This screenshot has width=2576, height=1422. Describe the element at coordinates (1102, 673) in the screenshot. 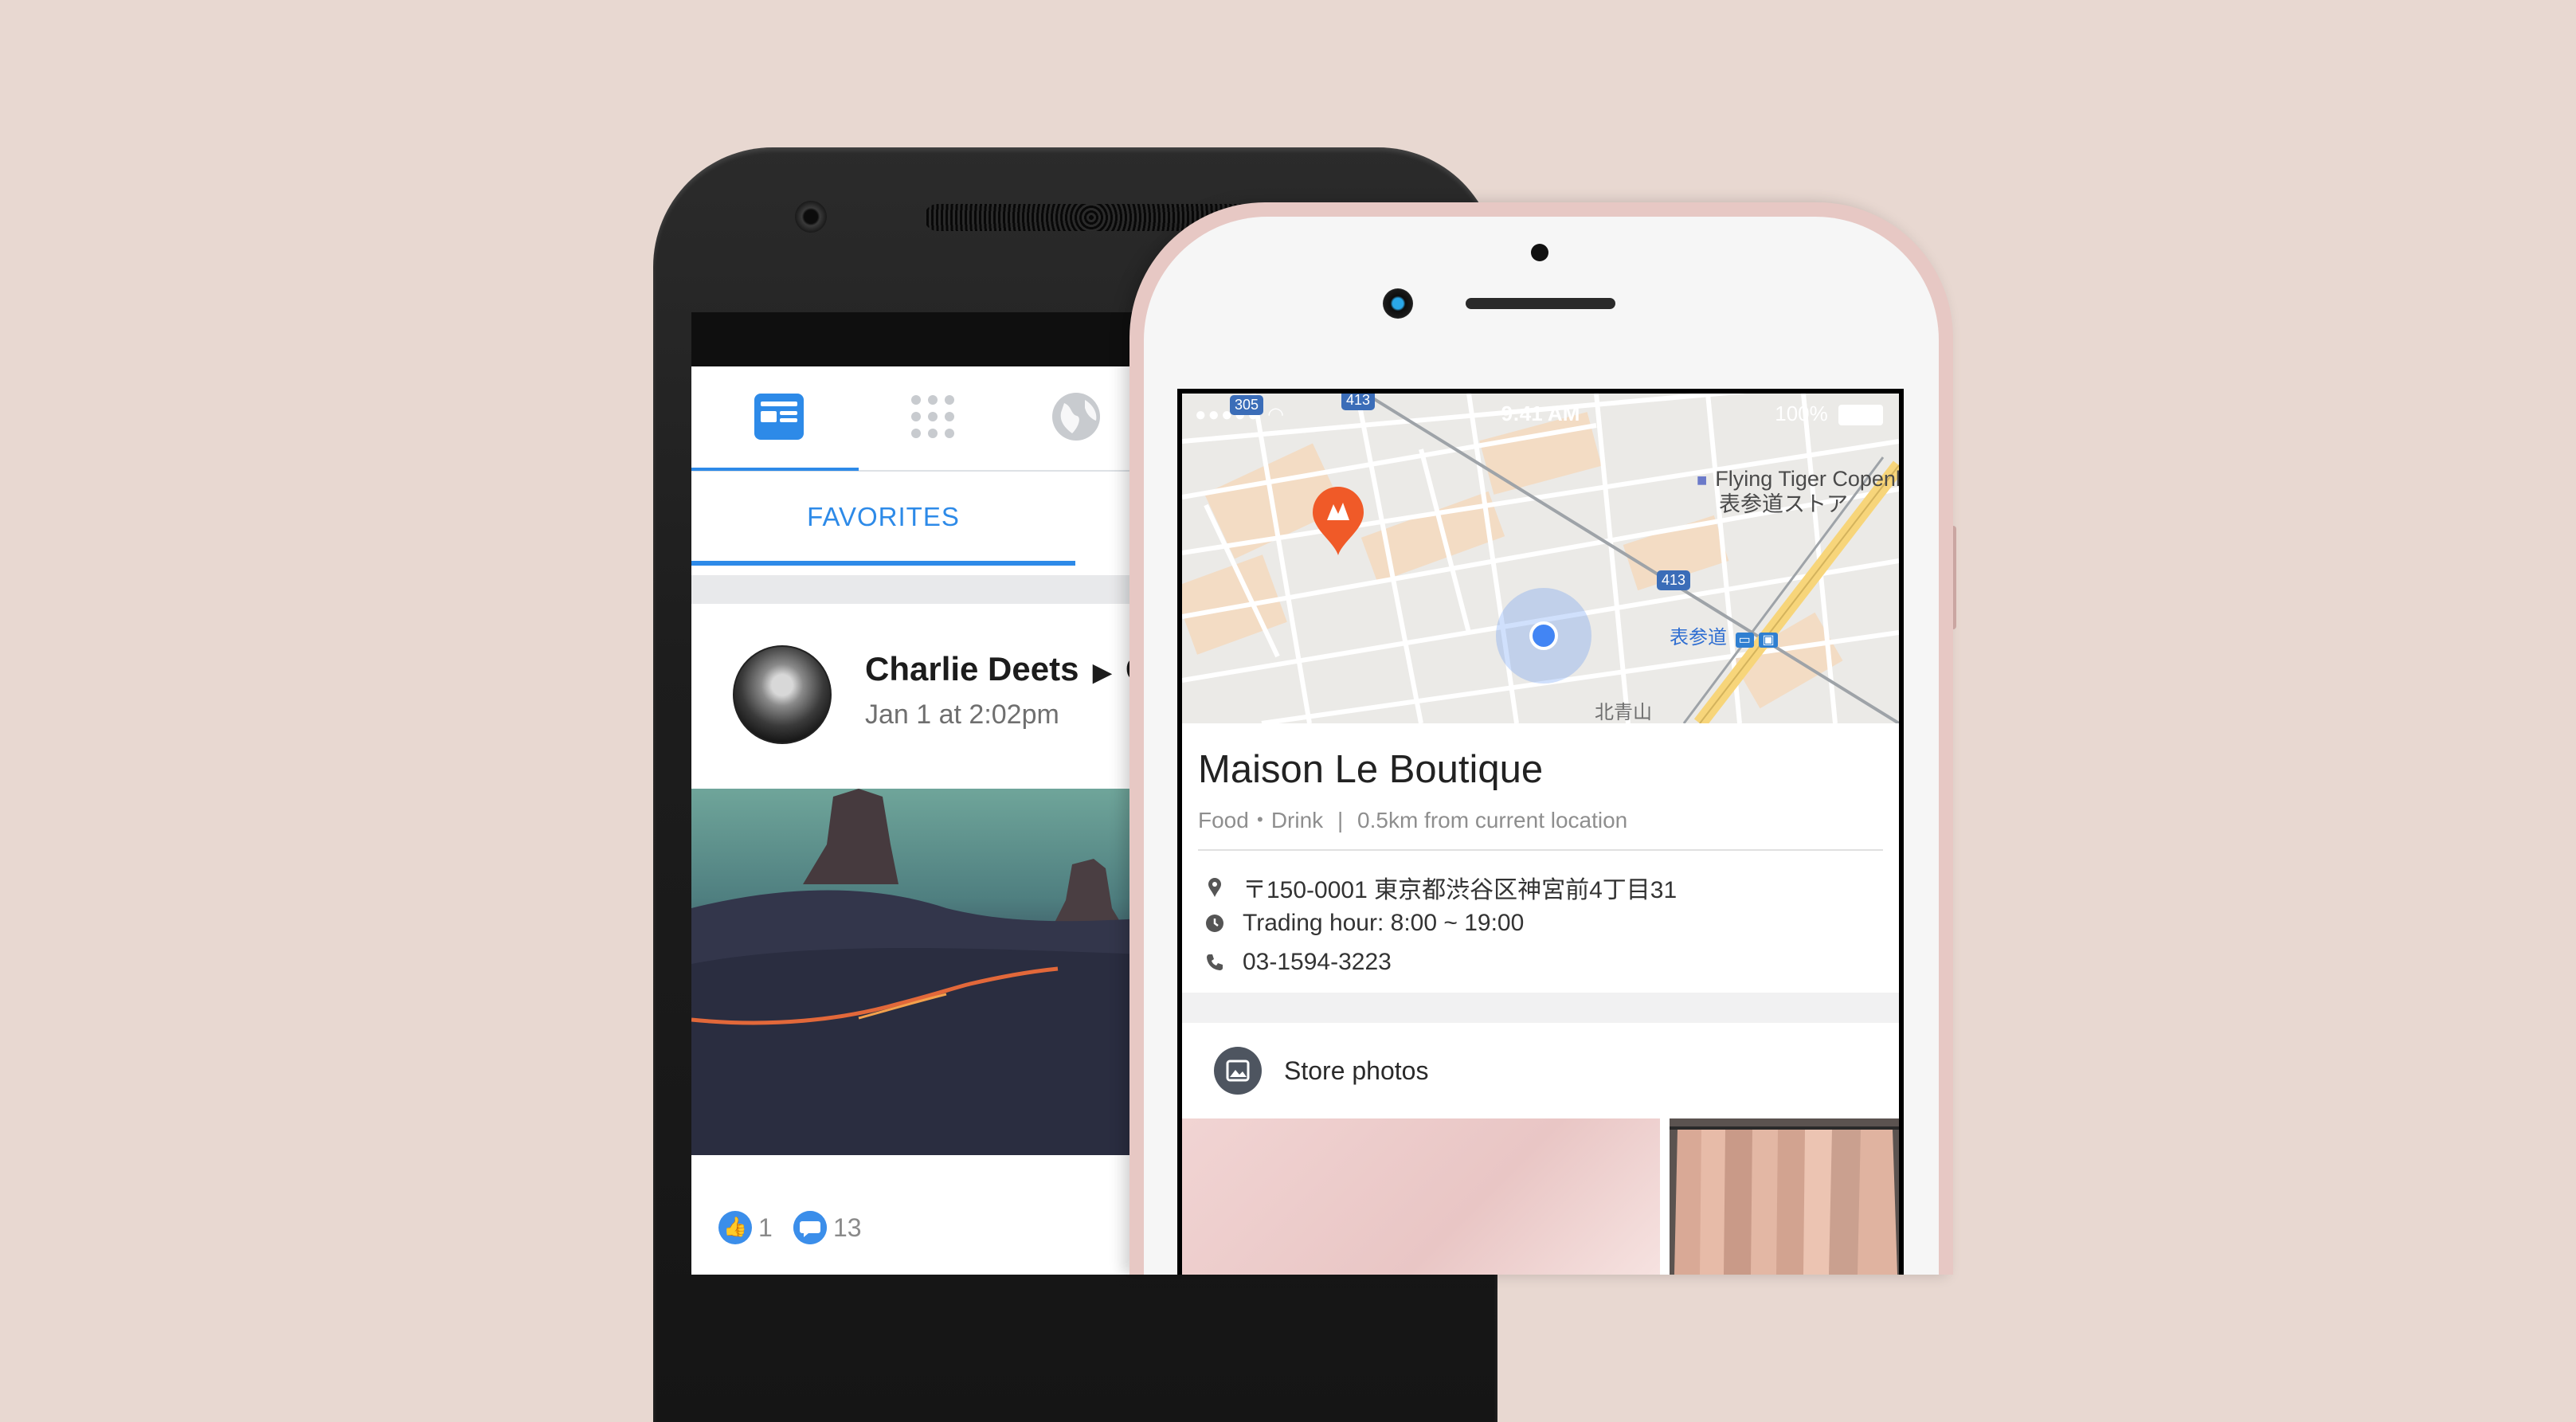

I see `caret-right-icon: ▶` at that location.